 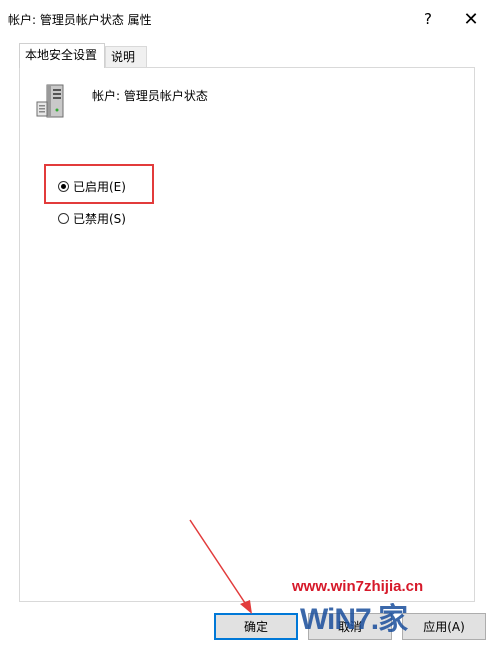 I want to click on watermark-url: www.win7zhijia.cn, so click(x=358, y=586).